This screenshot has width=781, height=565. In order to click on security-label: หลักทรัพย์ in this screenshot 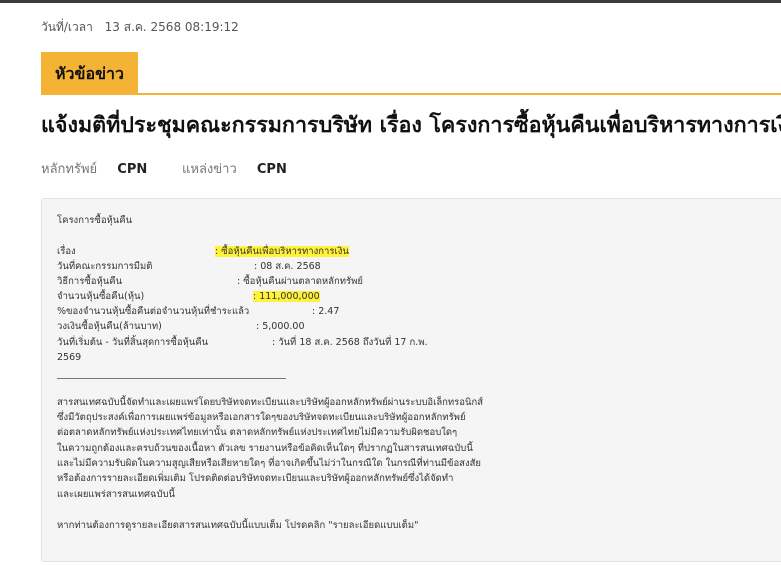, I will do `click(69, 169)`.